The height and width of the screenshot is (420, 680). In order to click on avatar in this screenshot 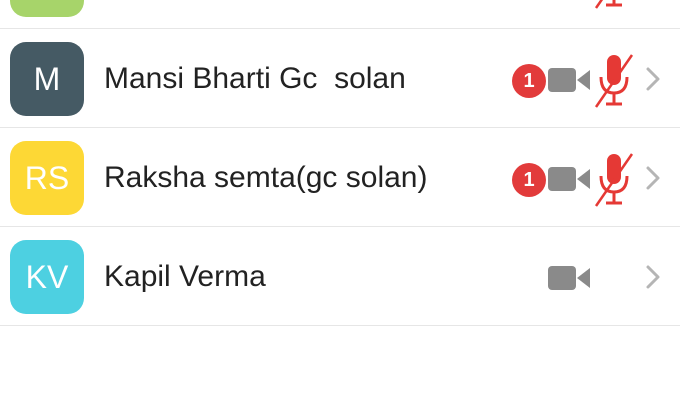, I will do `click(47, 8)`.